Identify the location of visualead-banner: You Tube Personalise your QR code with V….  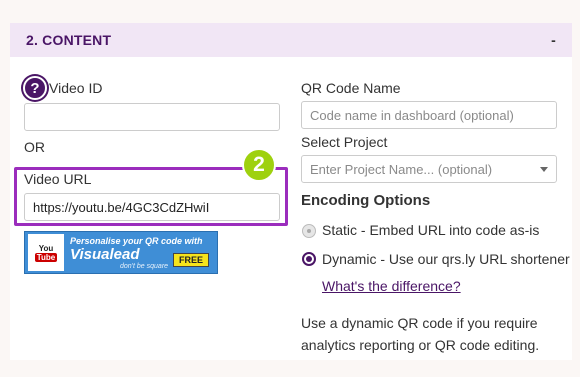
(121, 252).